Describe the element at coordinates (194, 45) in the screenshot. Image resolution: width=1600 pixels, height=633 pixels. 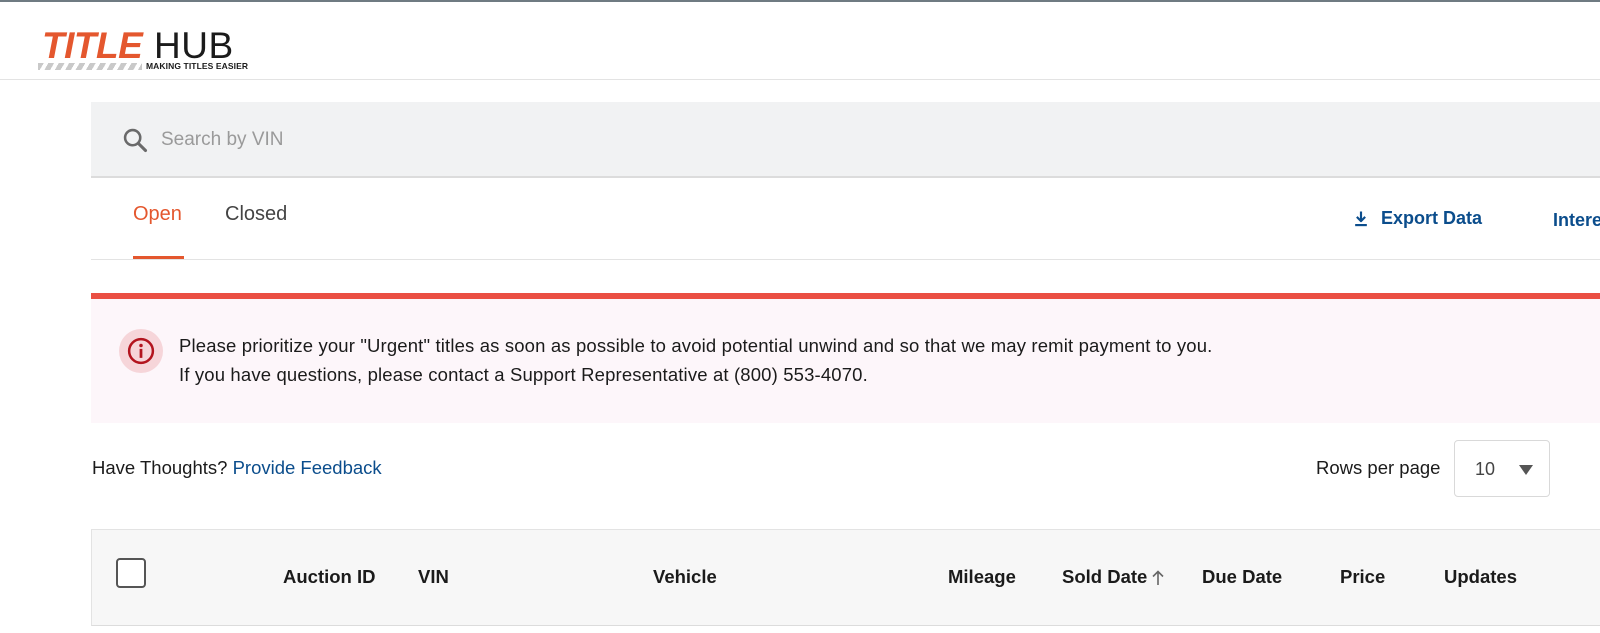
I see `logo-hub-text: HUB` at that location.